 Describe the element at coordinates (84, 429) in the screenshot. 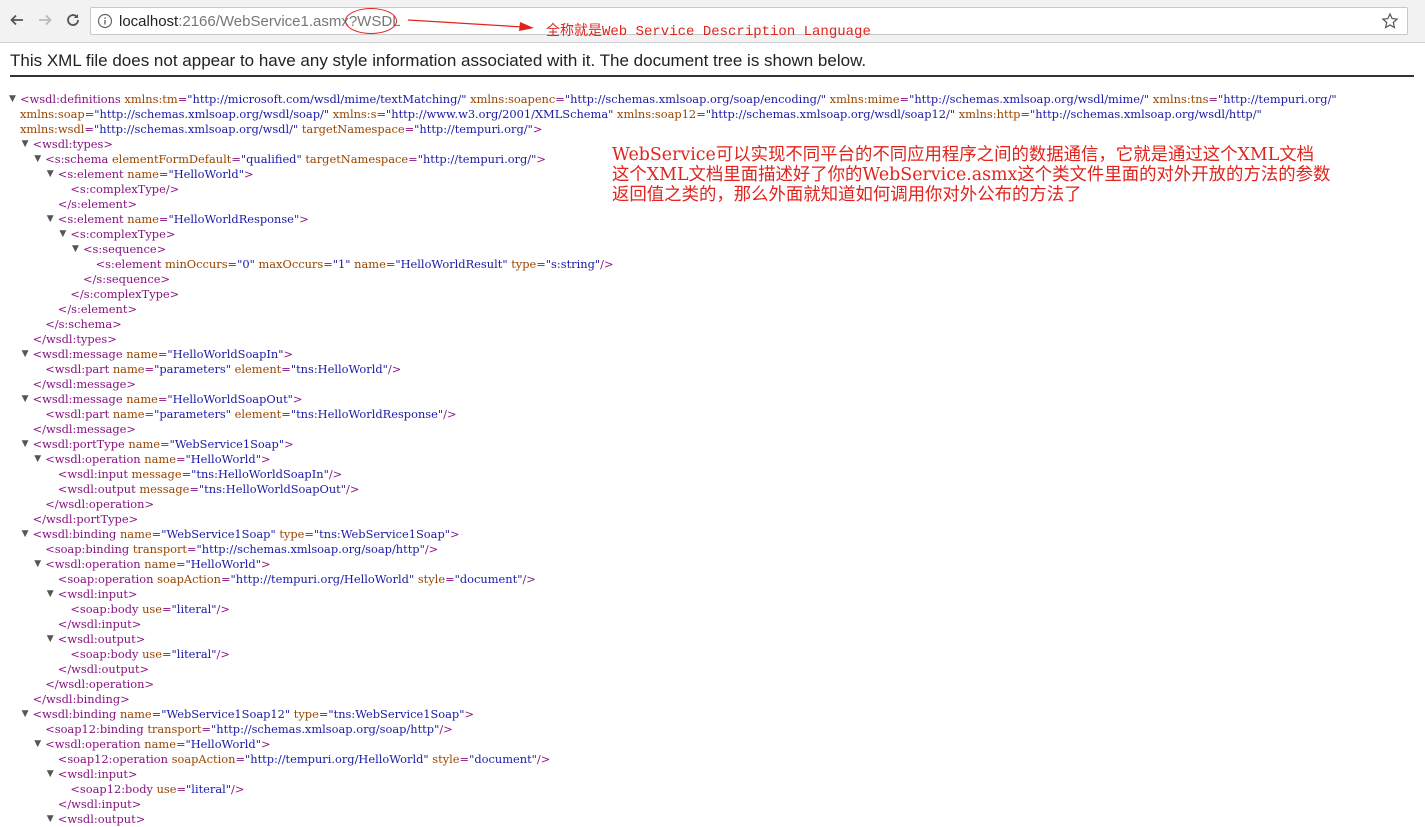

I see `xml-tag: </wsdl:message>` at that location.